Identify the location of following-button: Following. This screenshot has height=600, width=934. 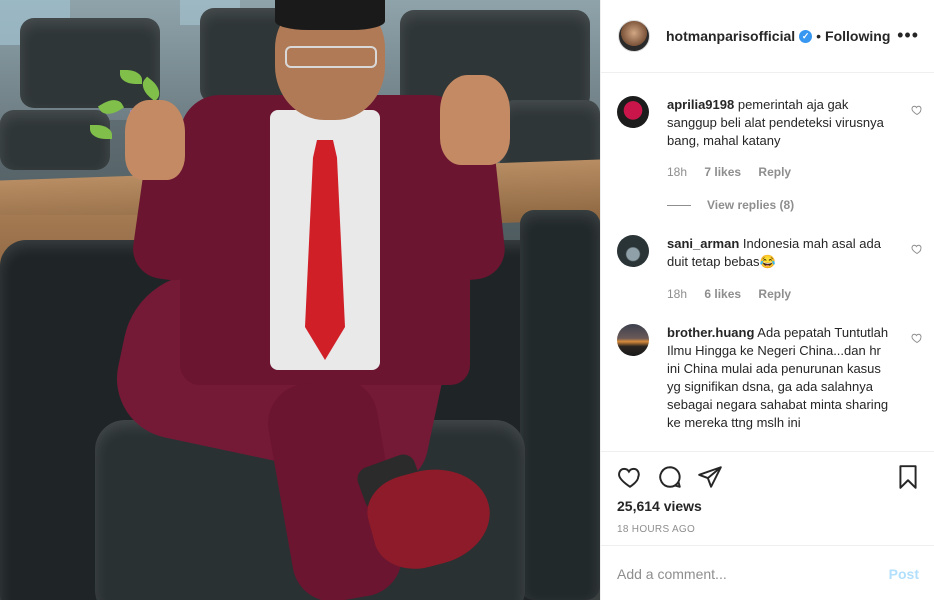
(857, 36).